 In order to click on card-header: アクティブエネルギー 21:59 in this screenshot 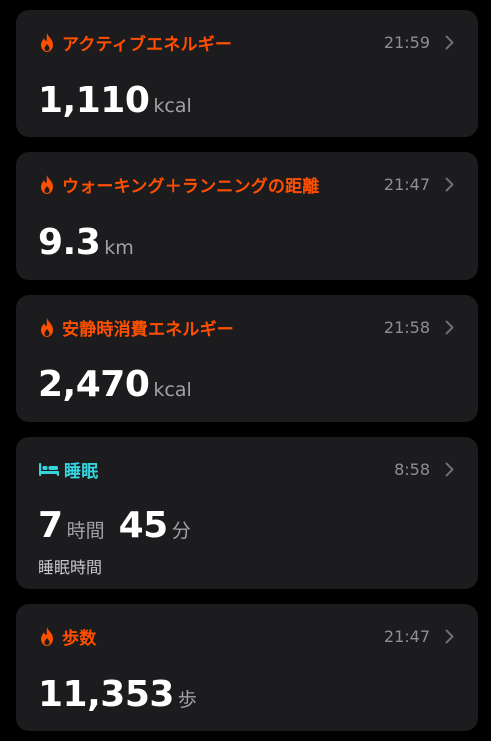, I will do `click(247, 42)`.